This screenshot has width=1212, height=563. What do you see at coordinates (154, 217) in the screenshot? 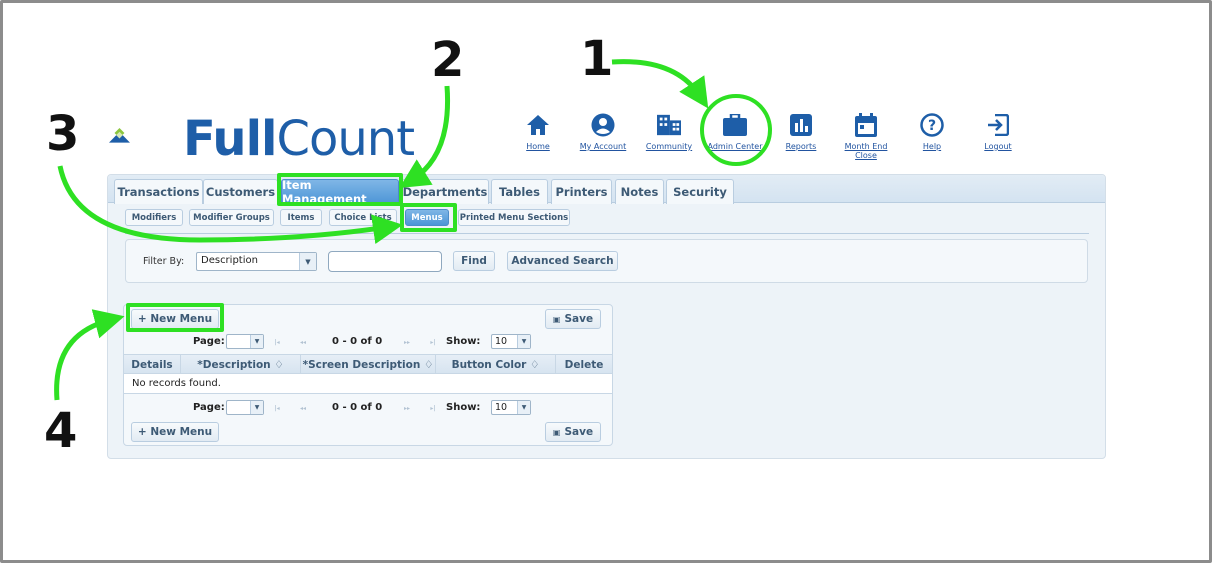
I see `subtab-modifiers: Modifiers` at bounding box center [154, 217].